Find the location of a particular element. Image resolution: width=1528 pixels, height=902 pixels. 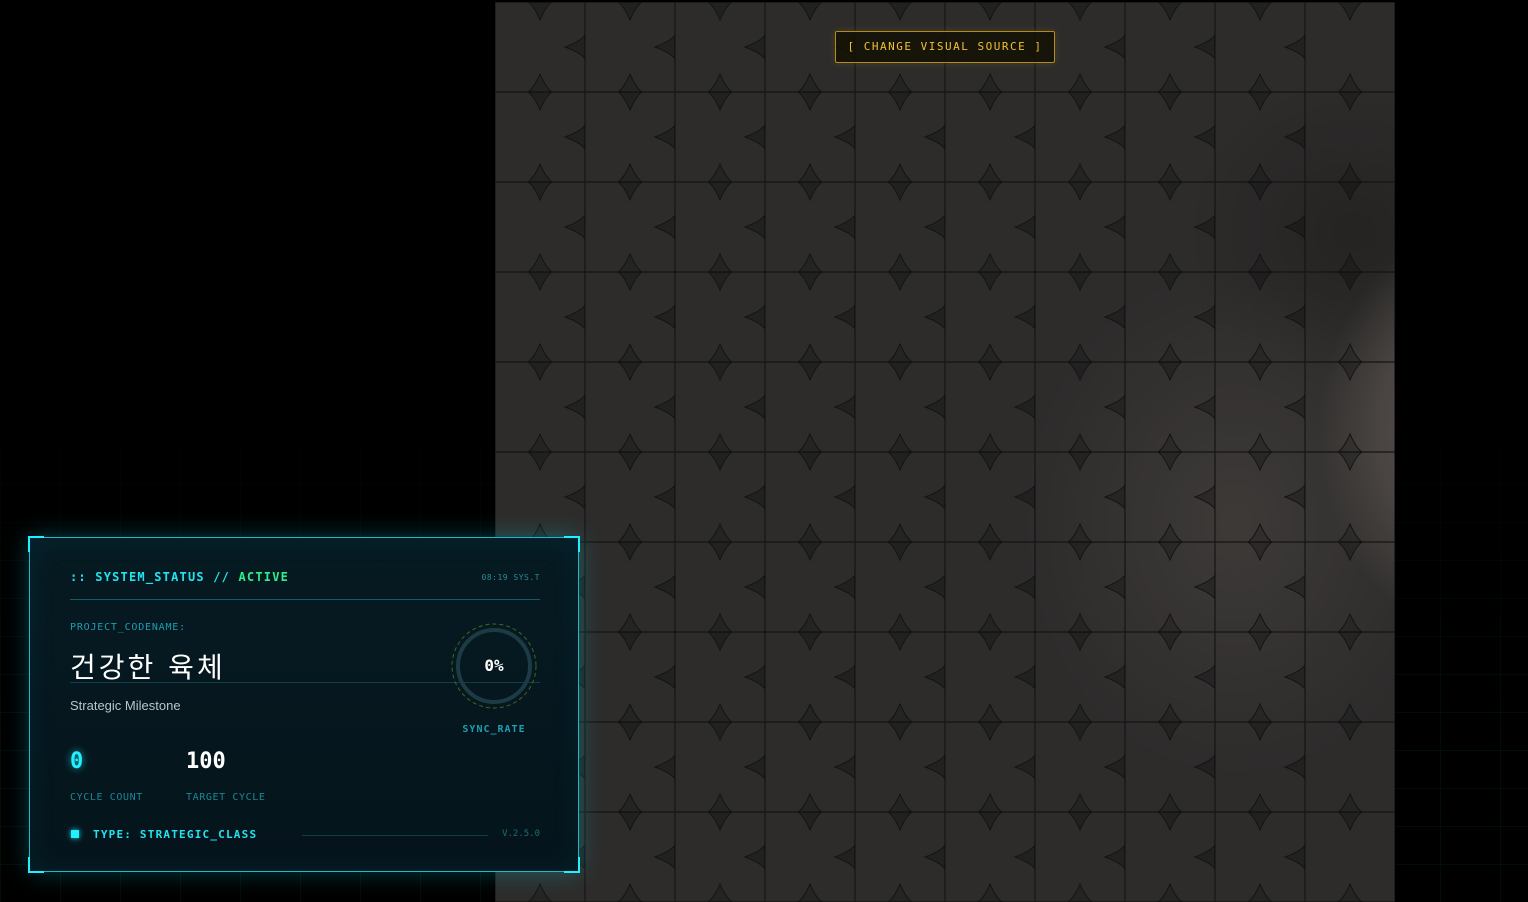

system-time: 08:19 SYS.T is located at coordinates (510, 577).